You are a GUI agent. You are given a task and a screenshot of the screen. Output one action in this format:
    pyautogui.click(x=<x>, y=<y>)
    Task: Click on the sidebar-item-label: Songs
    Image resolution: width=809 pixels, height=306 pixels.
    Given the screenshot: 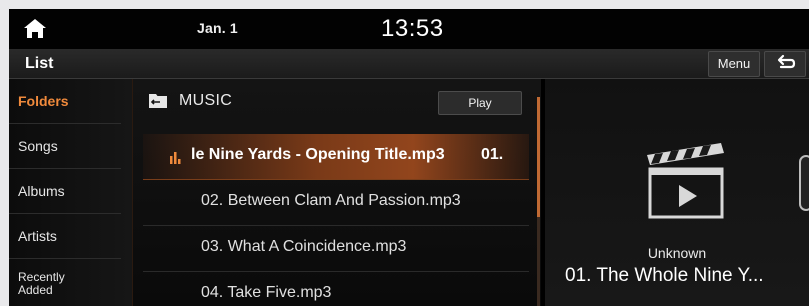 What is the action you would take?
    pyautogui.click(x=38, y=146)
    